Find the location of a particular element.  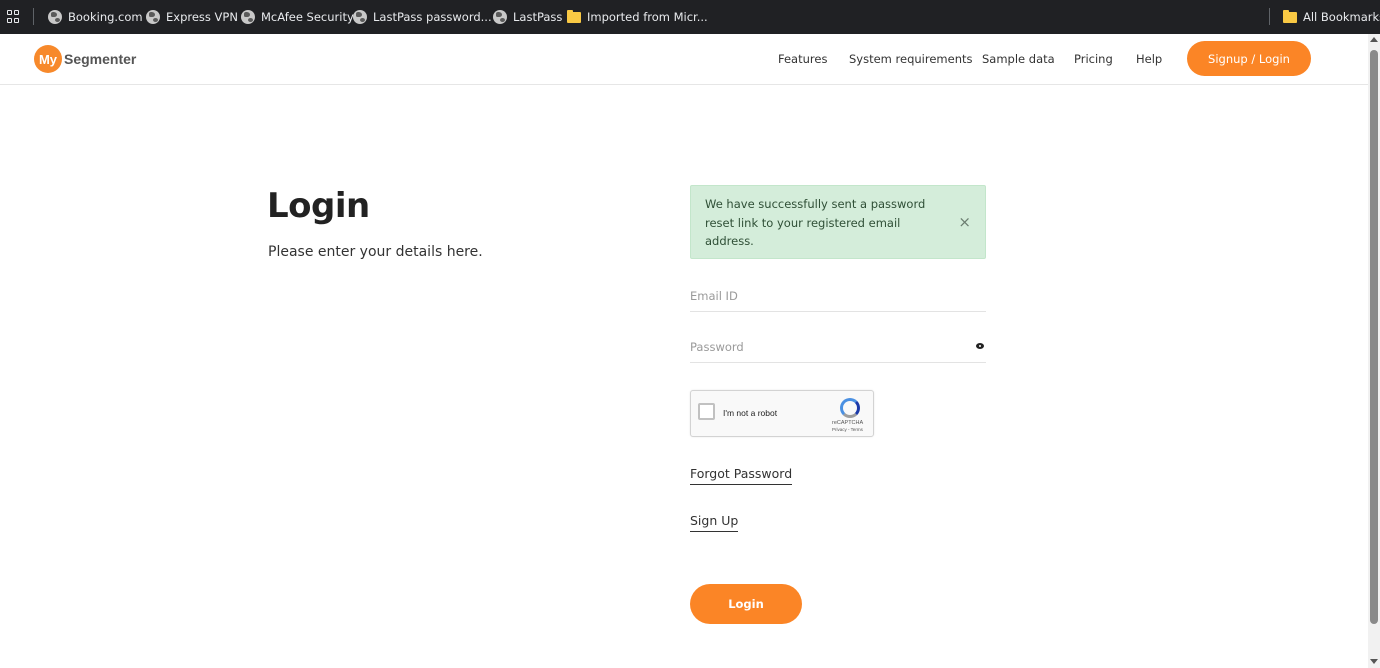

eye-icon is located at coordinates (980, 346).